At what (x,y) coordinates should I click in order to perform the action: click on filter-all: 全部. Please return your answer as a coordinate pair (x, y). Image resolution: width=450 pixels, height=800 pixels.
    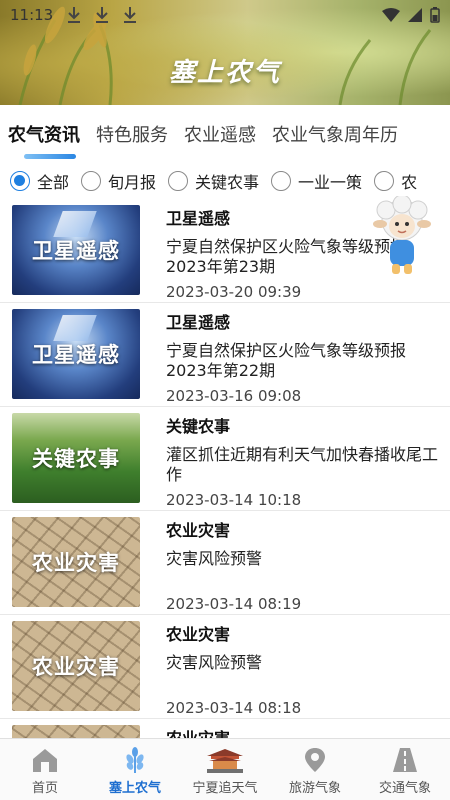
    Looking at the image, I should click on (39, 181).